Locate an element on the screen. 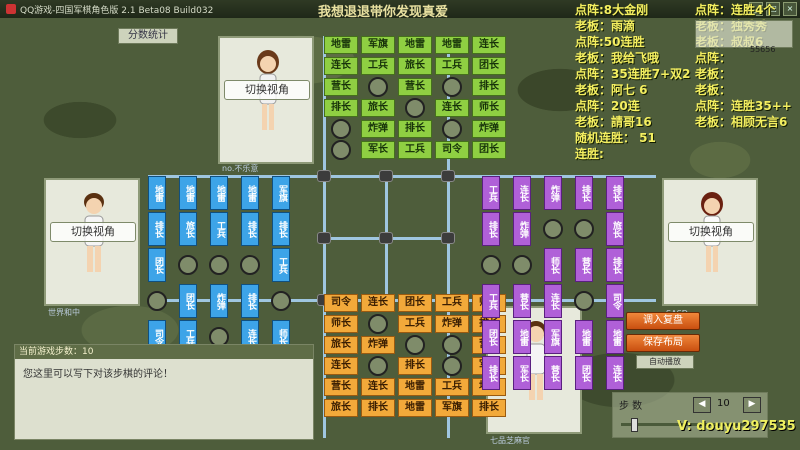 This screenshot has width=800, height=450. load-replay-button: 调入复盘 is located at coordinates (663, 321).